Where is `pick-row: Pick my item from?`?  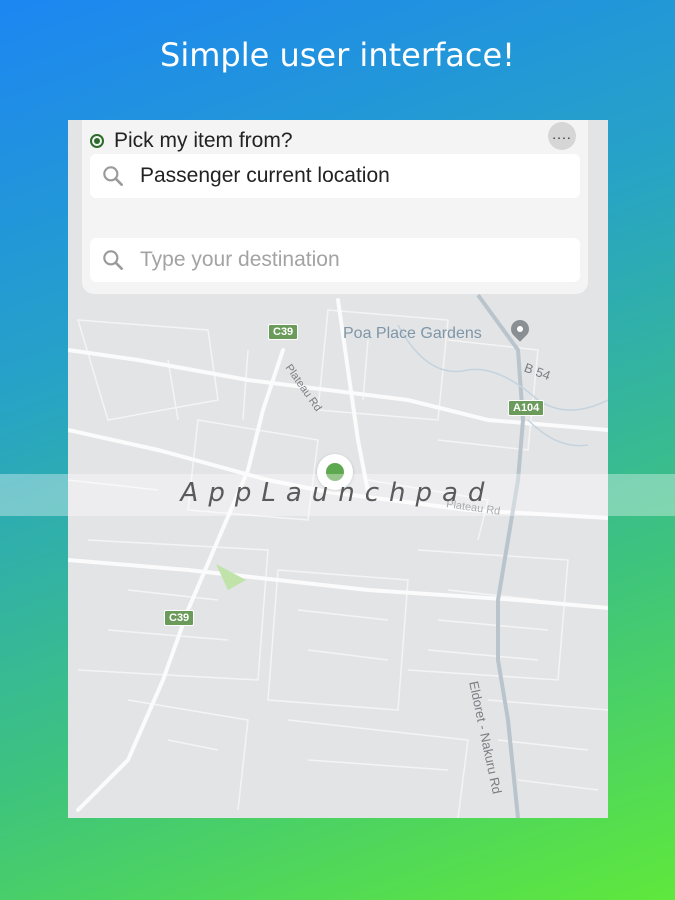
pick-row: Pick my item from? is located at coordinates (191, 141).